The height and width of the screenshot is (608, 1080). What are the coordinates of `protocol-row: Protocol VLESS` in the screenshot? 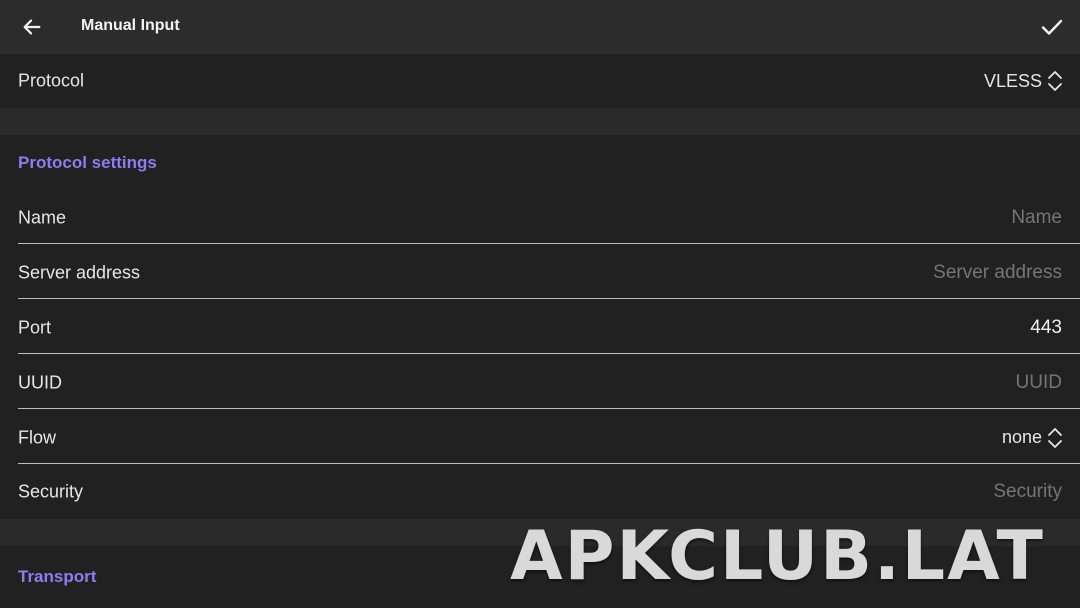 It's located at (540, 81).